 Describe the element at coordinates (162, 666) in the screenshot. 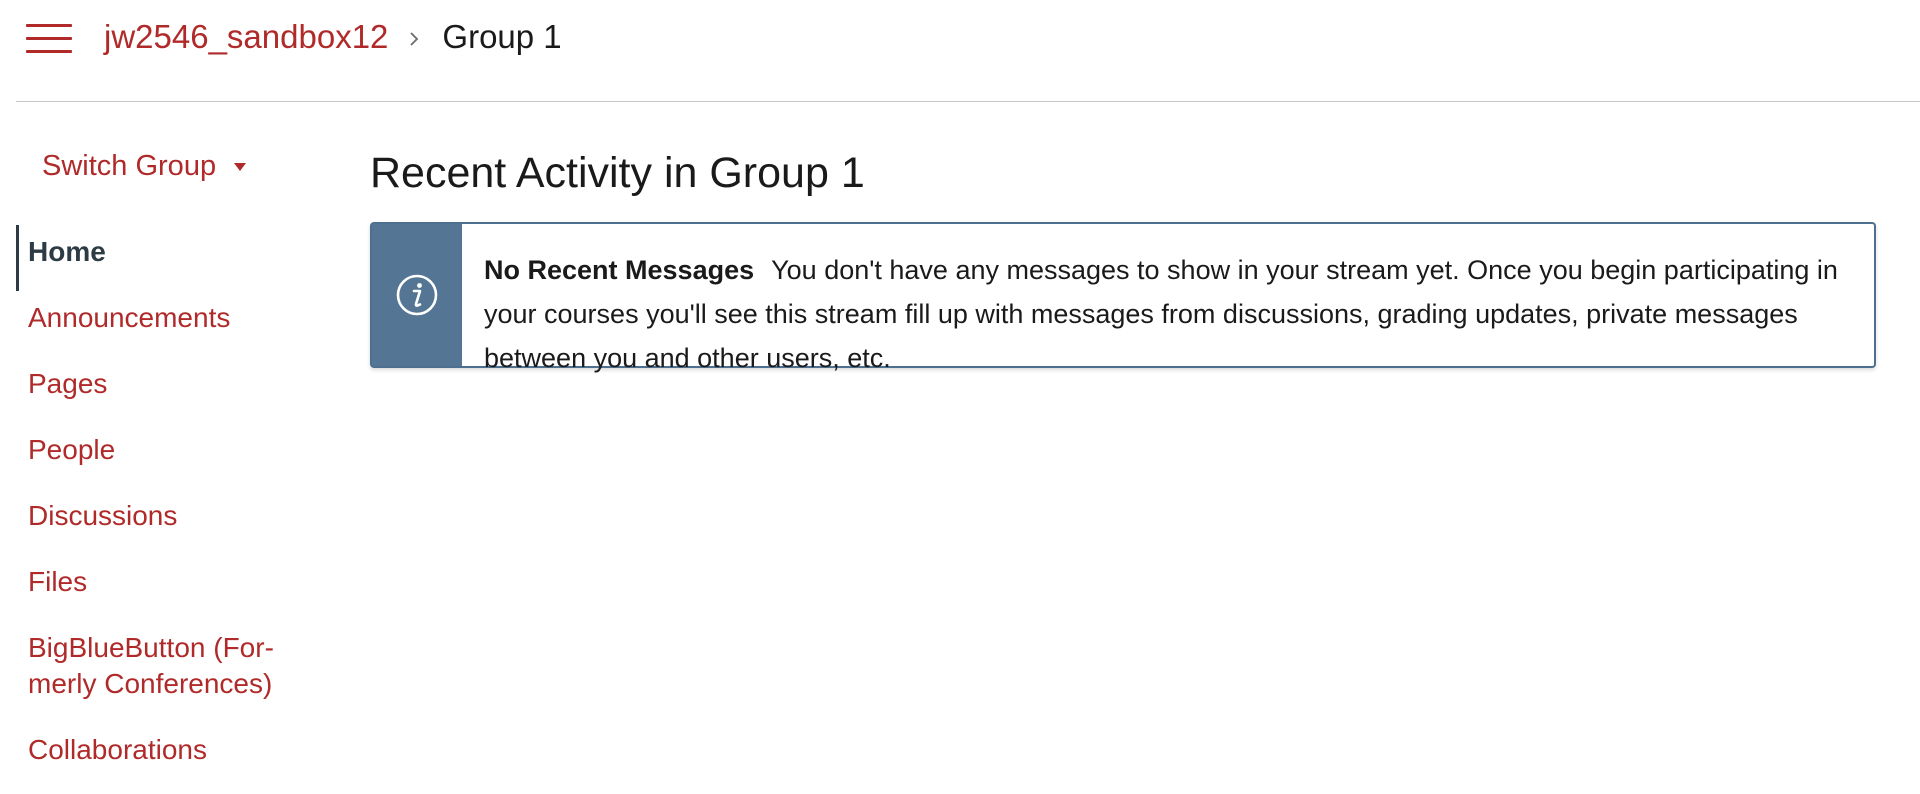

I see `sidebar-item-bigbluebutton: BigBlueButton (For- merly Conferences)` at that location.